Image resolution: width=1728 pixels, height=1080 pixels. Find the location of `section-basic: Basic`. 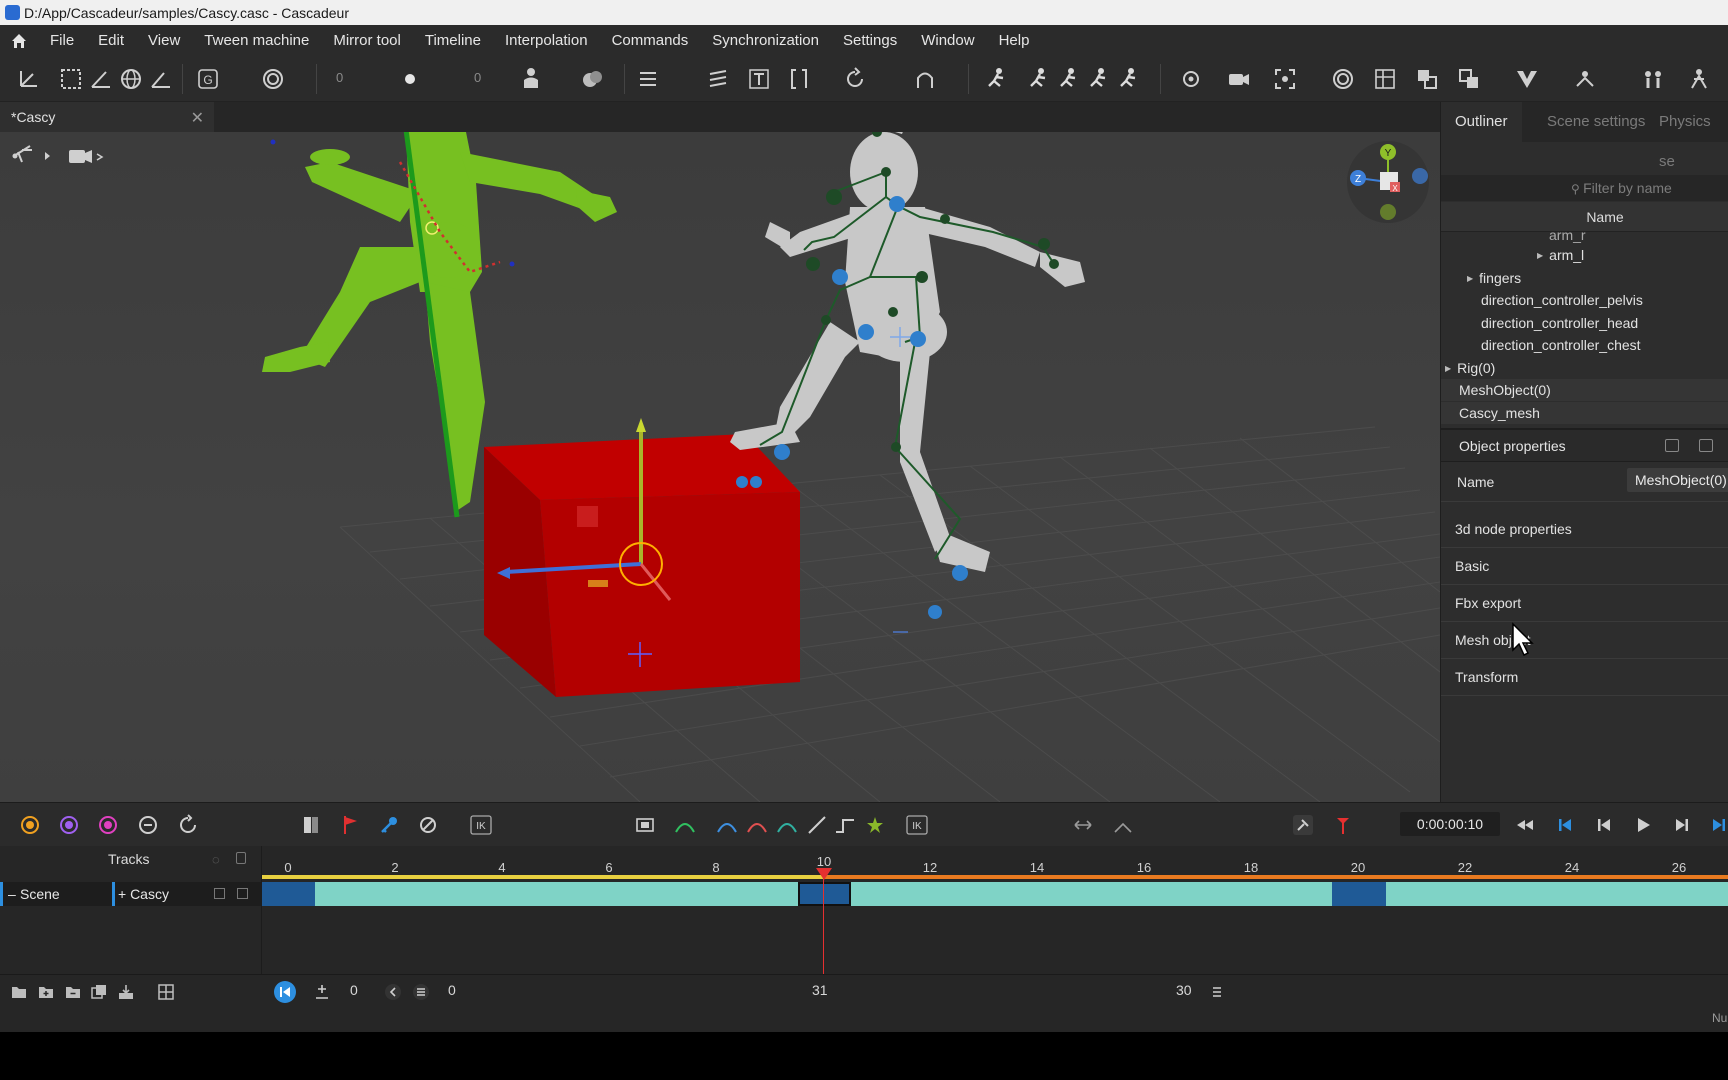

section-basic: Basic is located at coordinates (1584, 566).